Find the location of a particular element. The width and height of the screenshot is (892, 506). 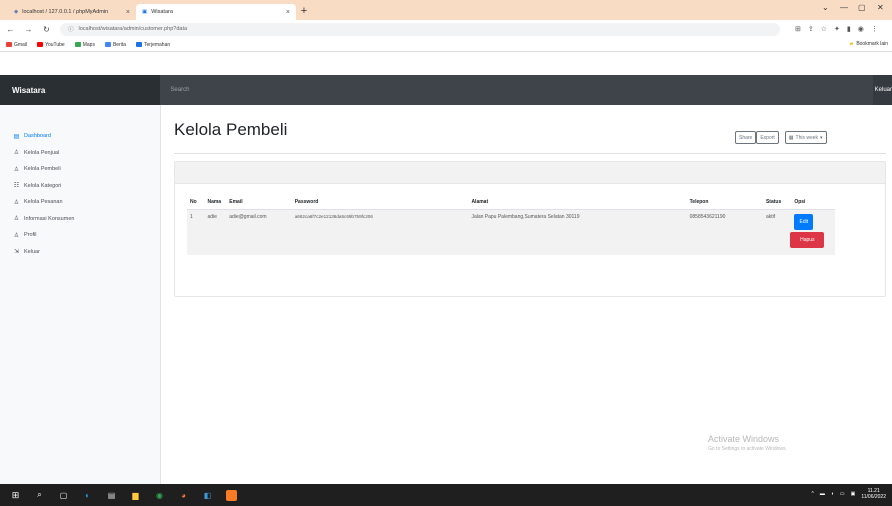

file-explorer-icon: ▆ is located at coordinates (135, 495).